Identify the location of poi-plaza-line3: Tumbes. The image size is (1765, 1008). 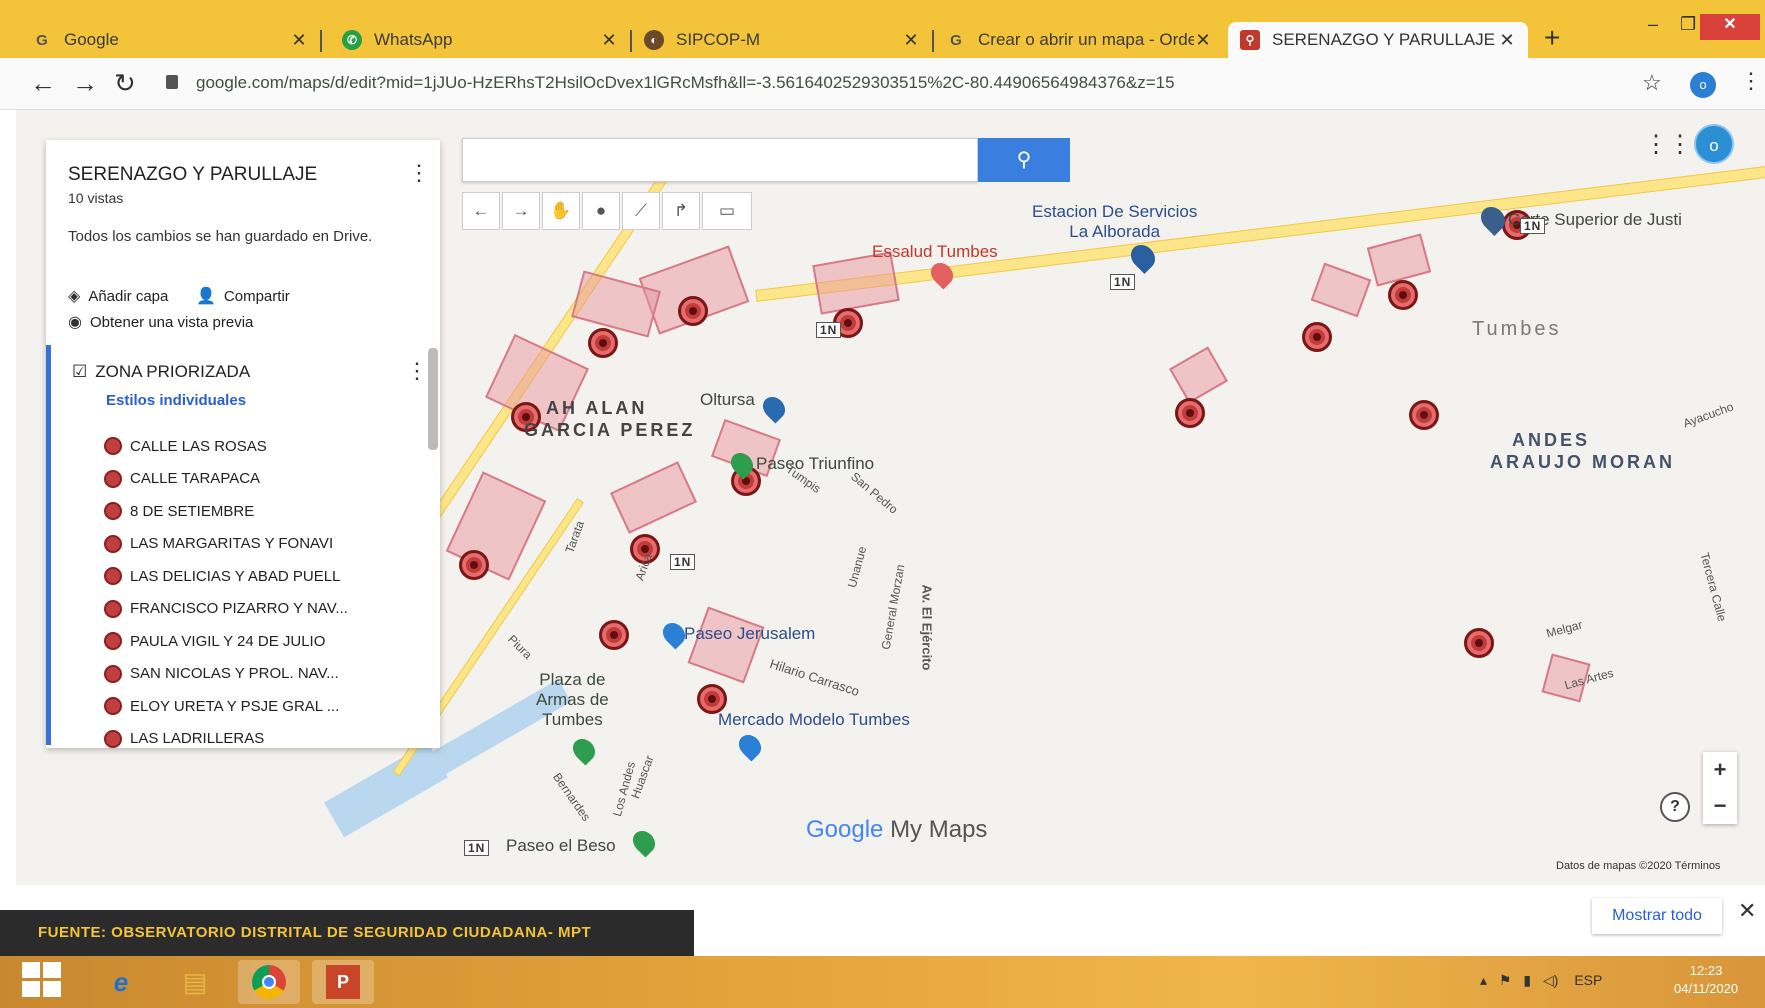
(572, 719).